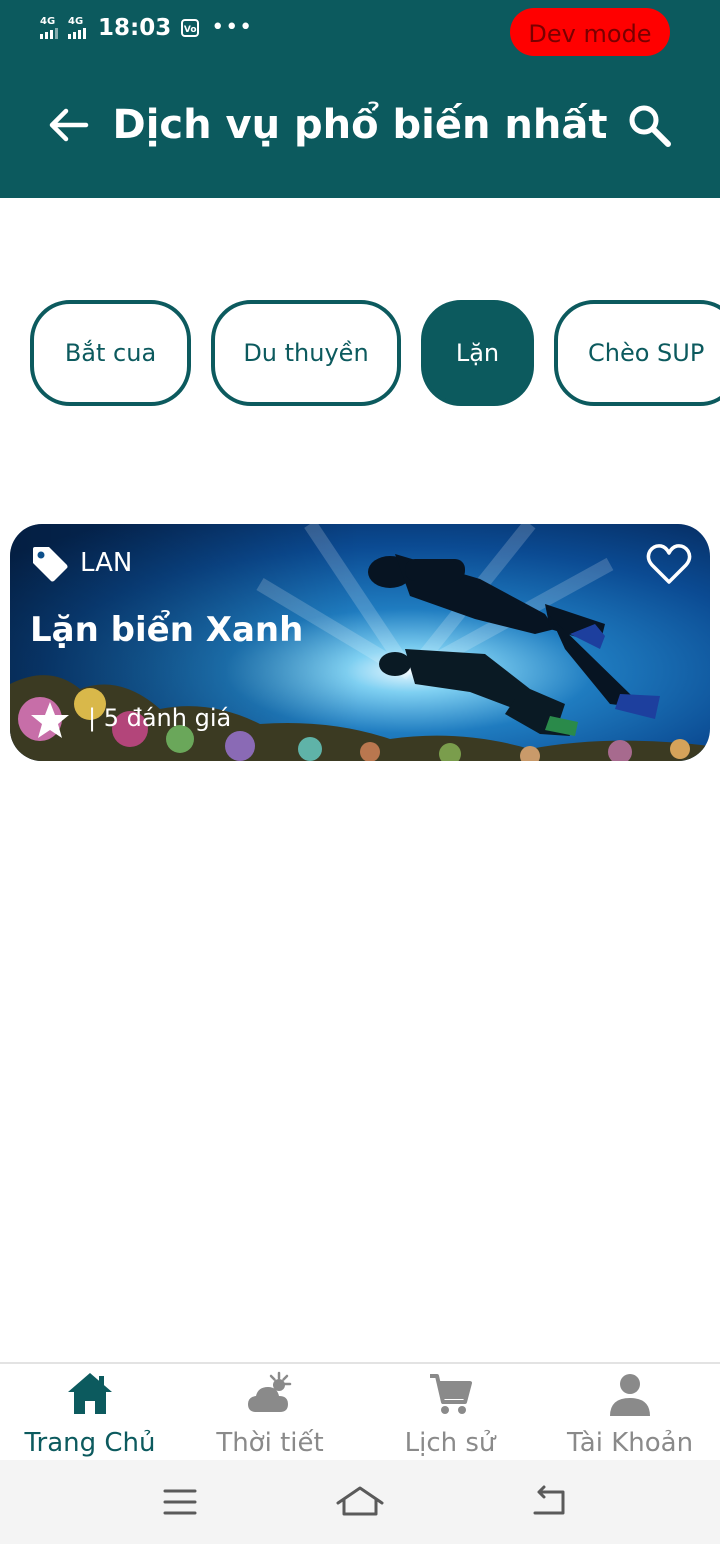 The image size is (720, 1544). I want to click on dev-mode-badge: Dev mode, so click(590, 32).